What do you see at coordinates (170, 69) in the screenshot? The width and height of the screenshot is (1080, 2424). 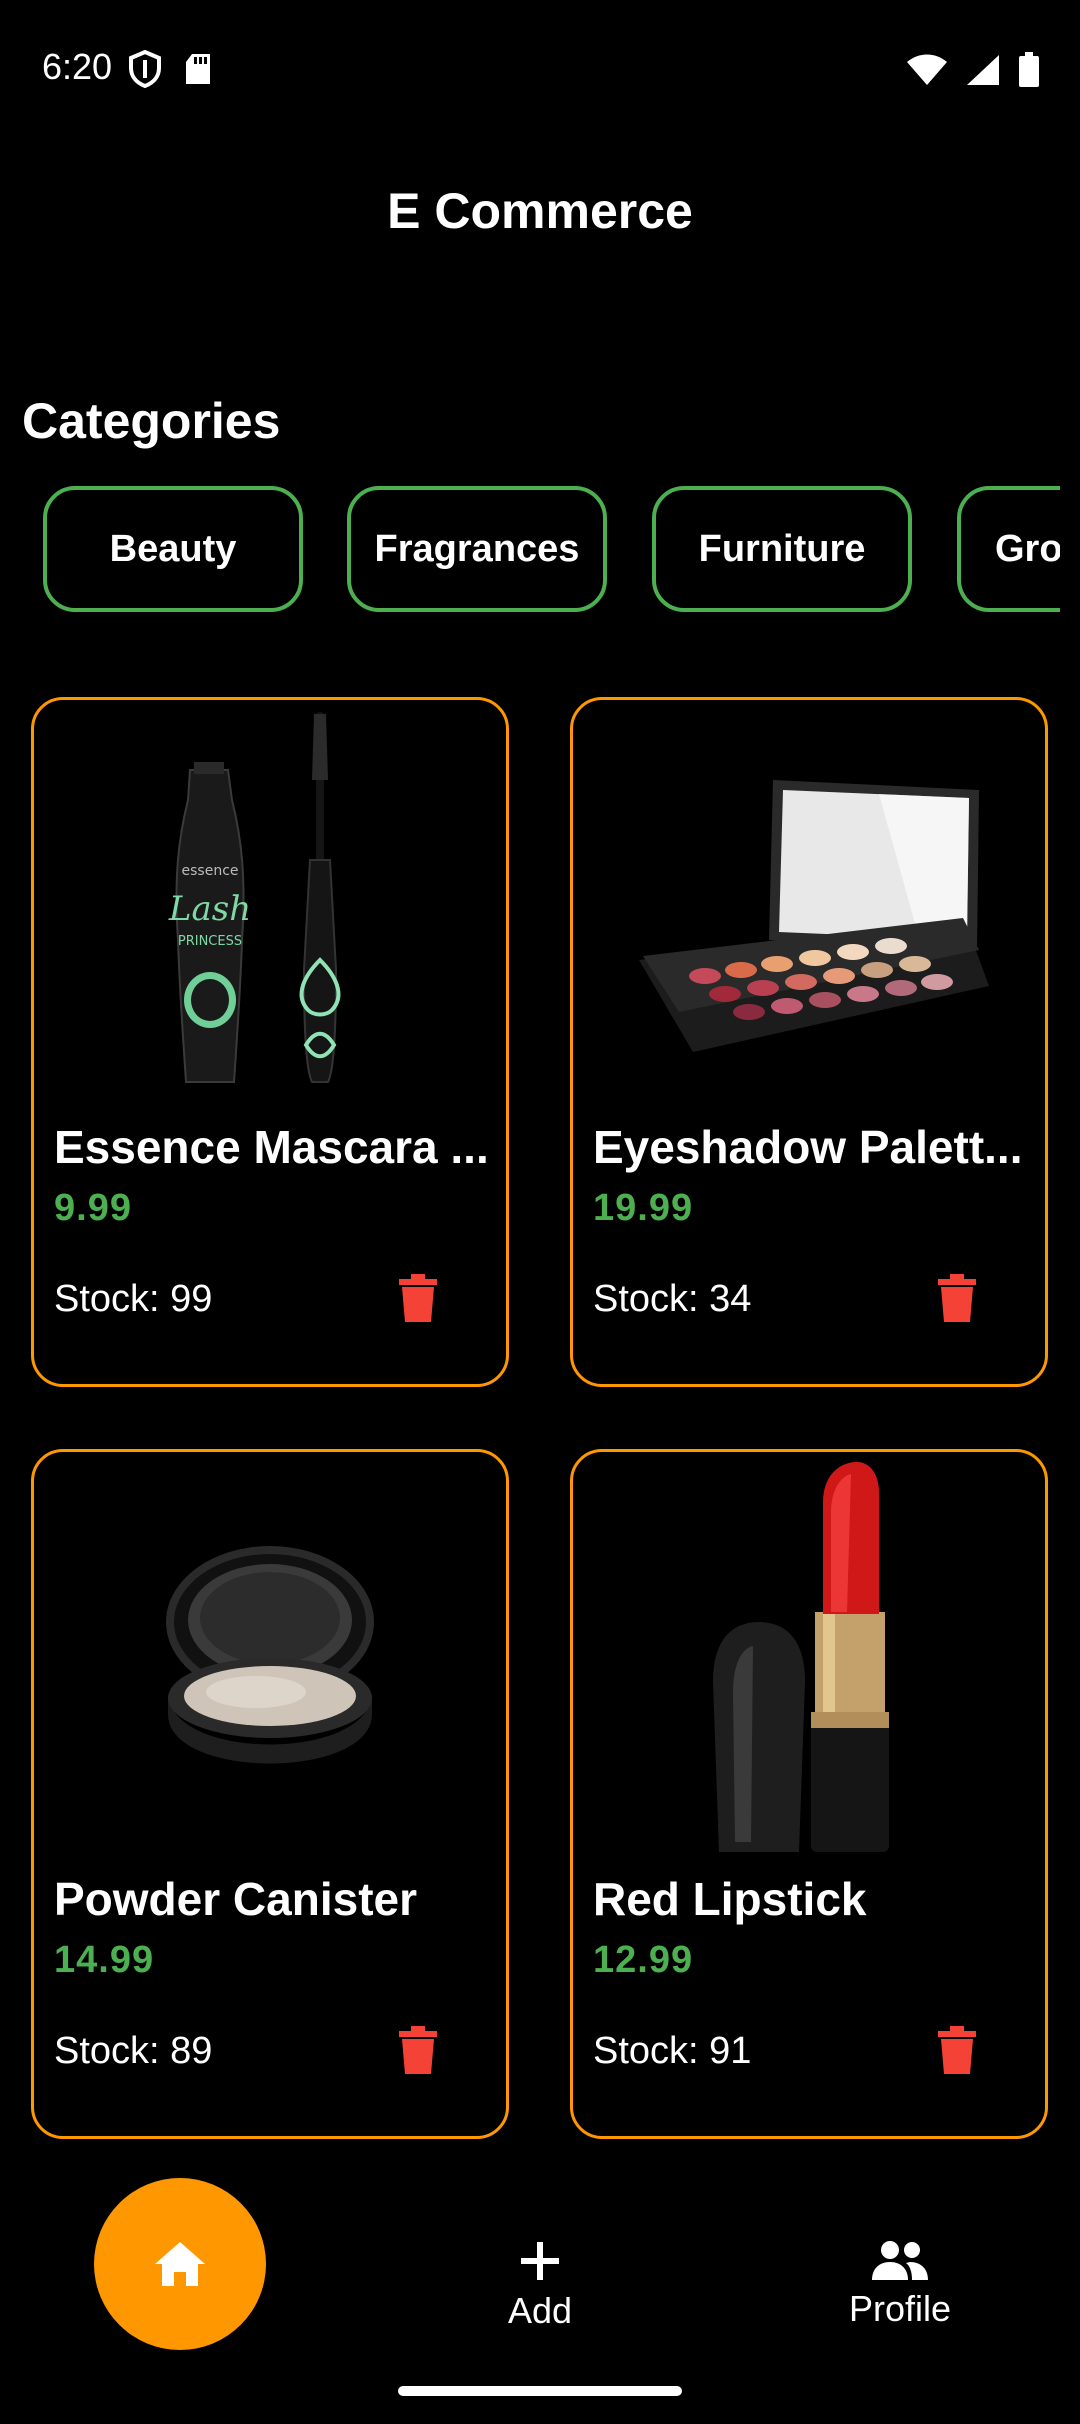 I see `status-left-icons` at bounding box center [170, 69].